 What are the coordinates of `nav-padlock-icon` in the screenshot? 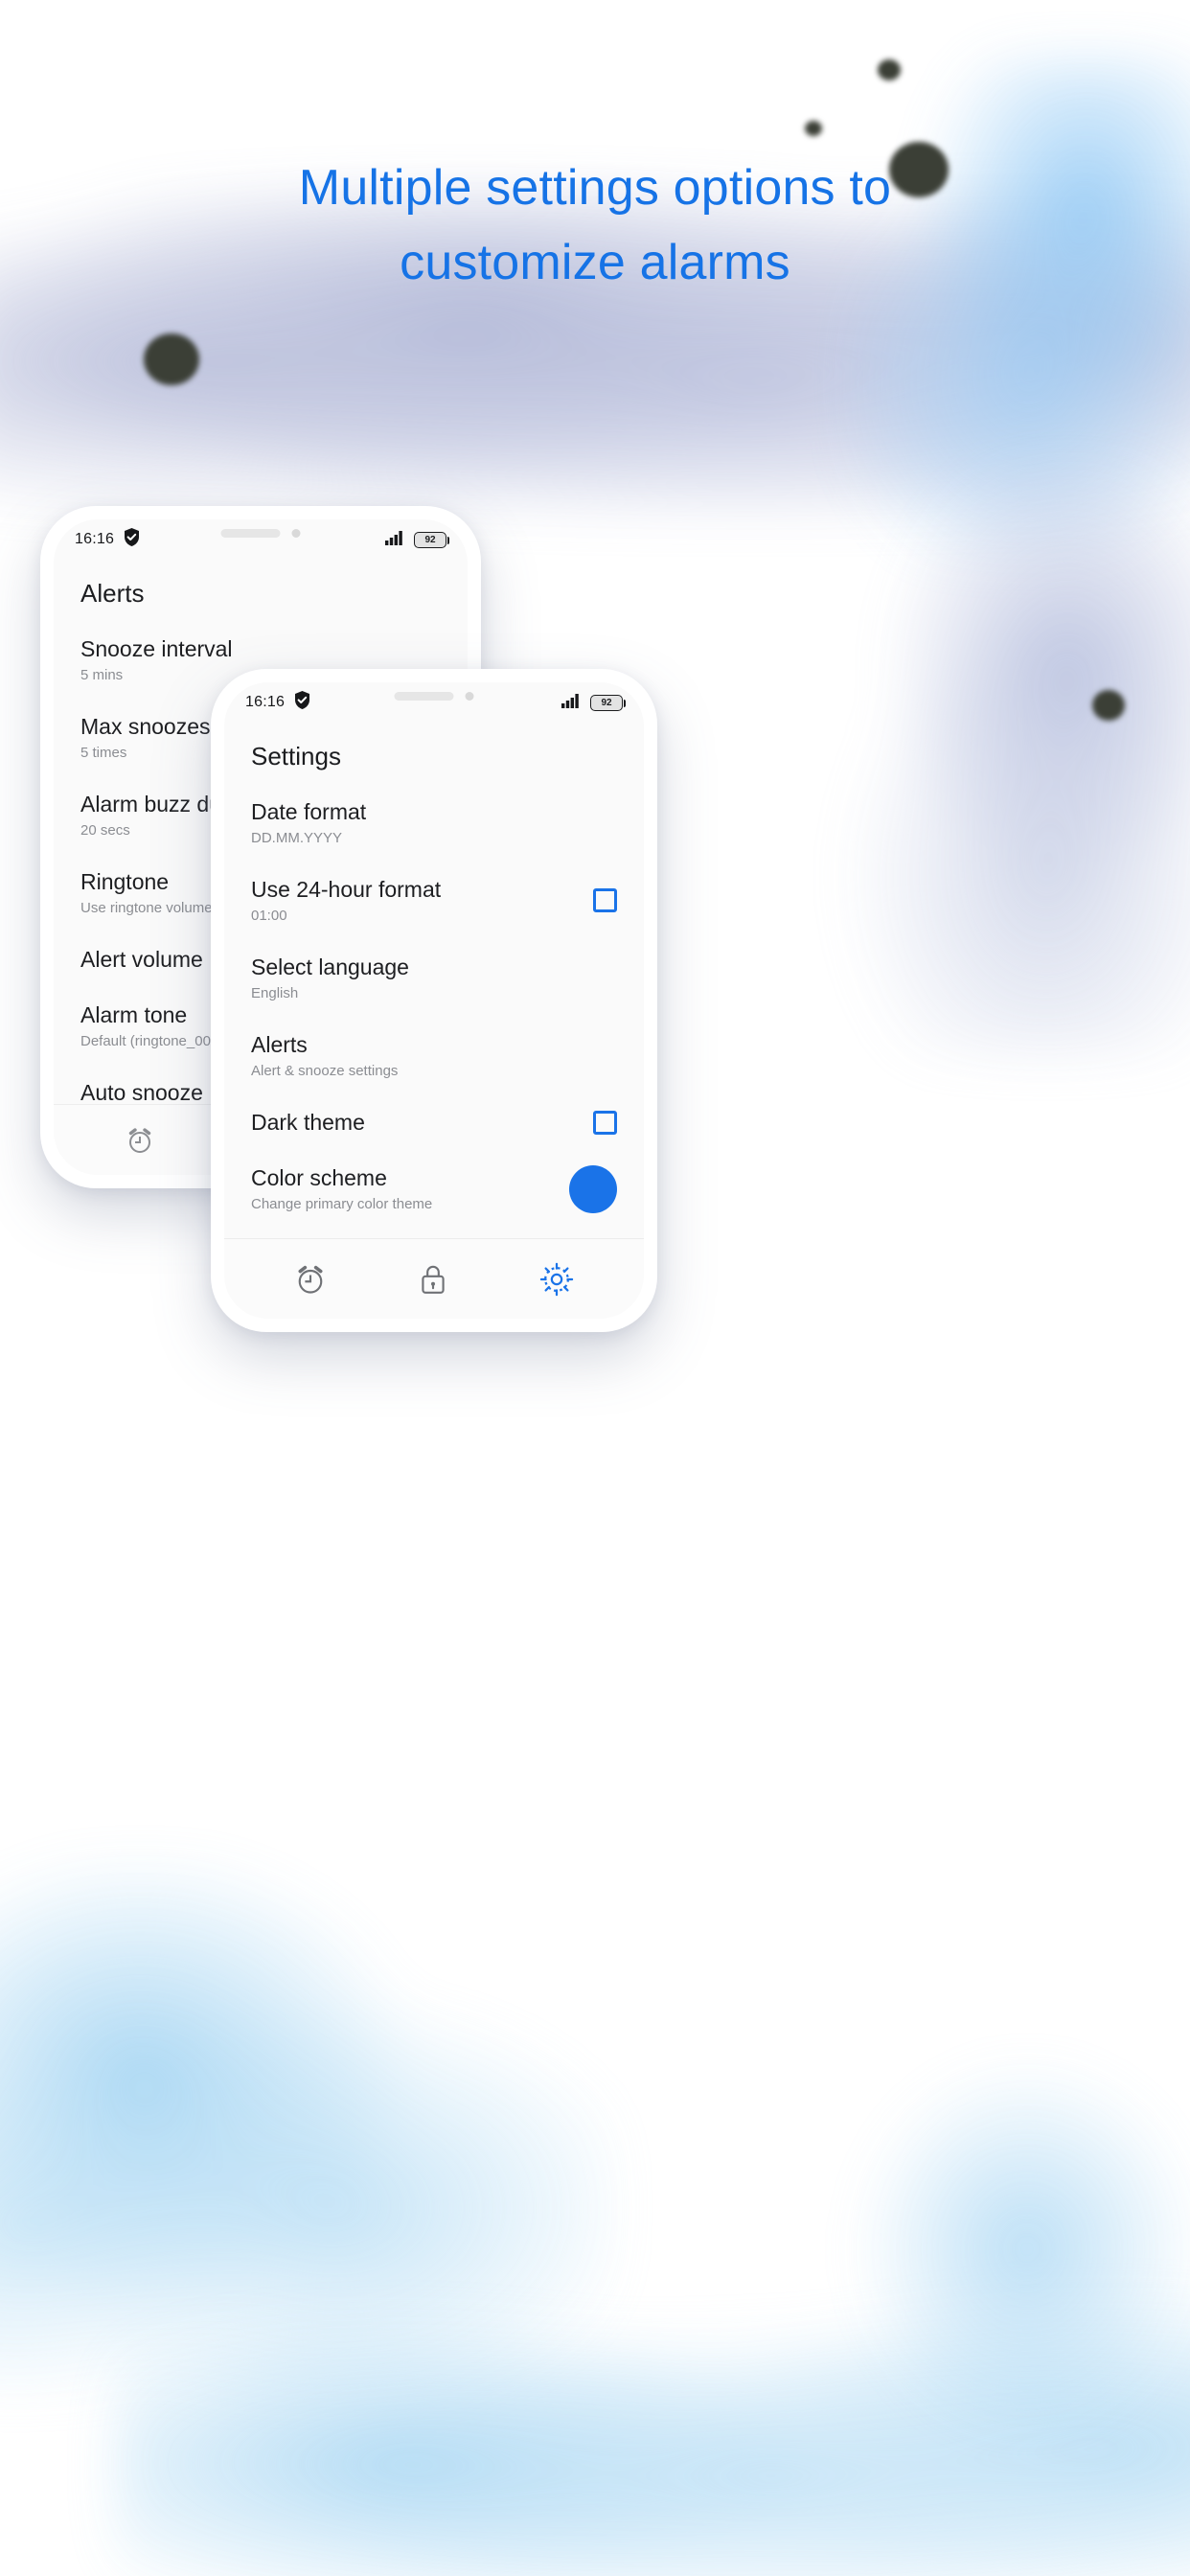 It's located at (433, 1279).